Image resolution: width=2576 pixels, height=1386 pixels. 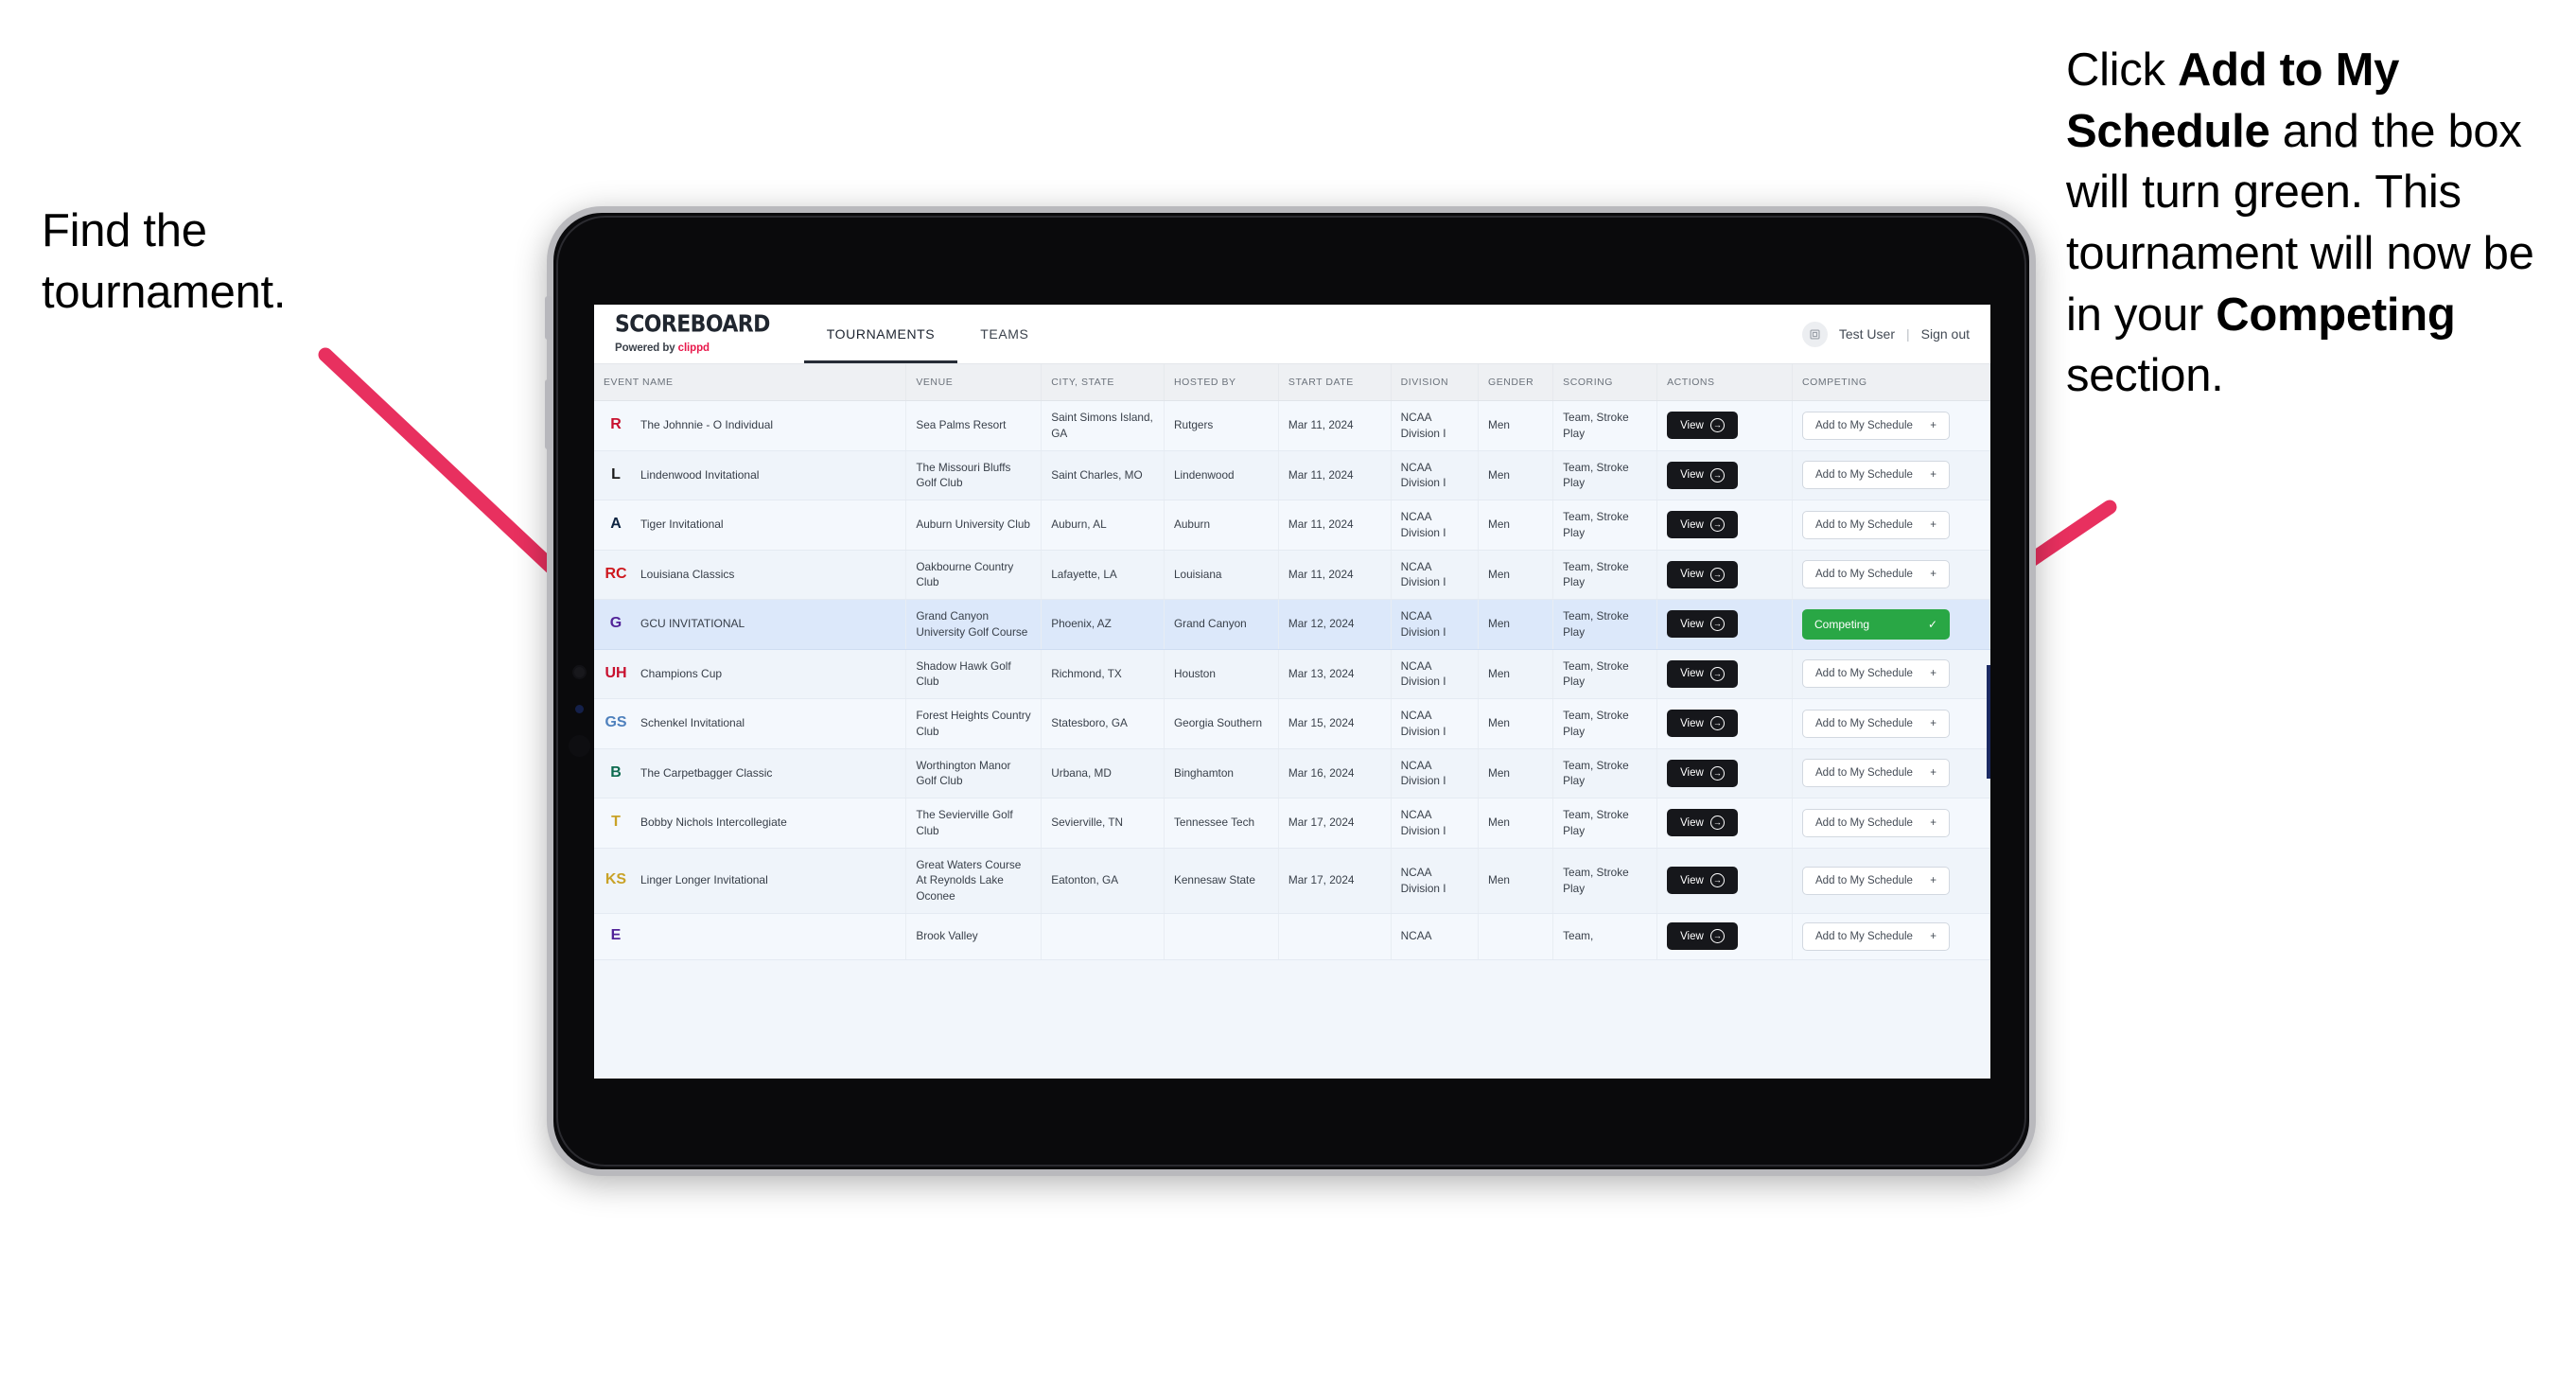 I want to click on cell-hosted-by: Louisiana, so click(x=1222, y=575).